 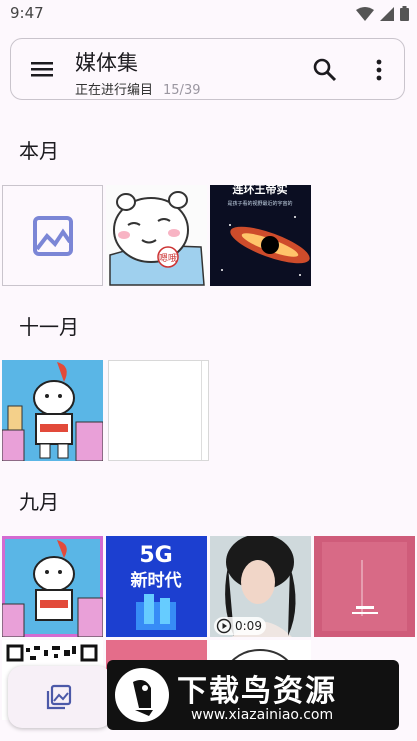 What do you see at coordinates (260, 190) in the screenshot?
I see `space-banner-title: 连环王帝实` at bounding box center [260, 190].